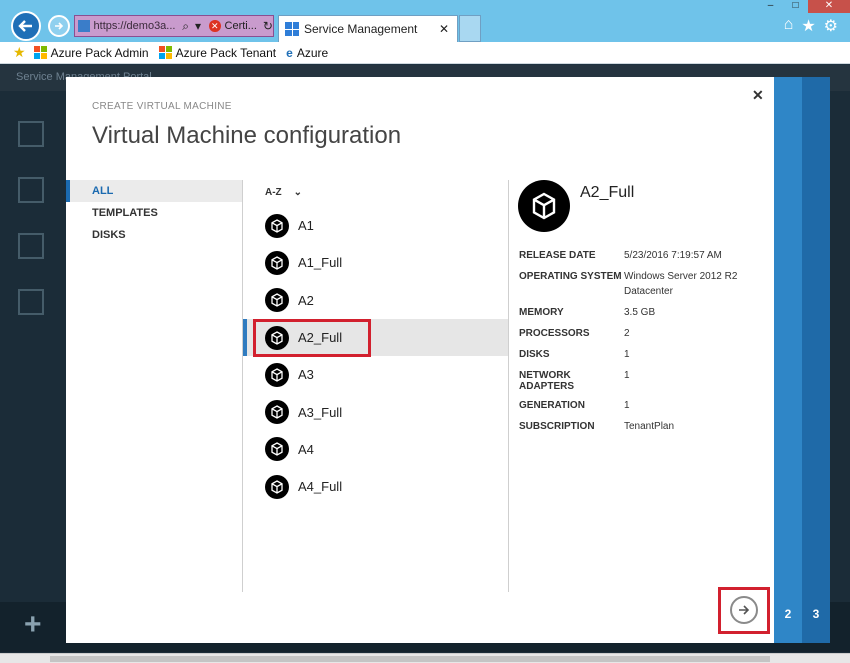  I want to click on step-number: 2, so click(788, 614).